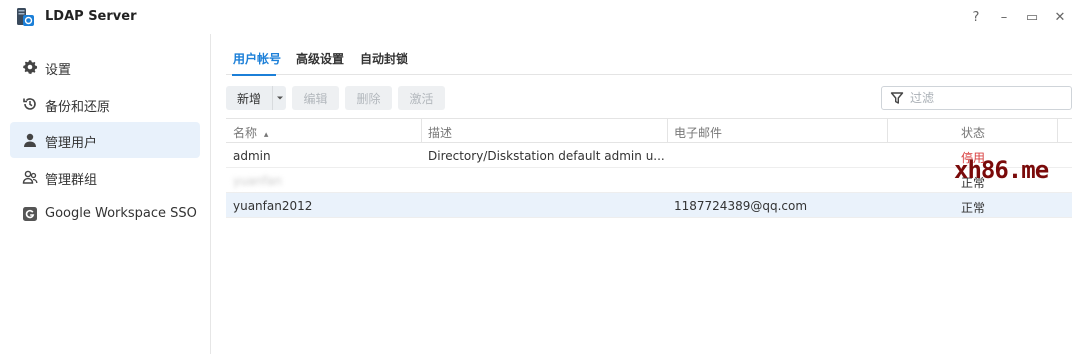 This screenshot has height=354, width=1080. I want to click on maximize-button: ▭, so click(1032, 17).